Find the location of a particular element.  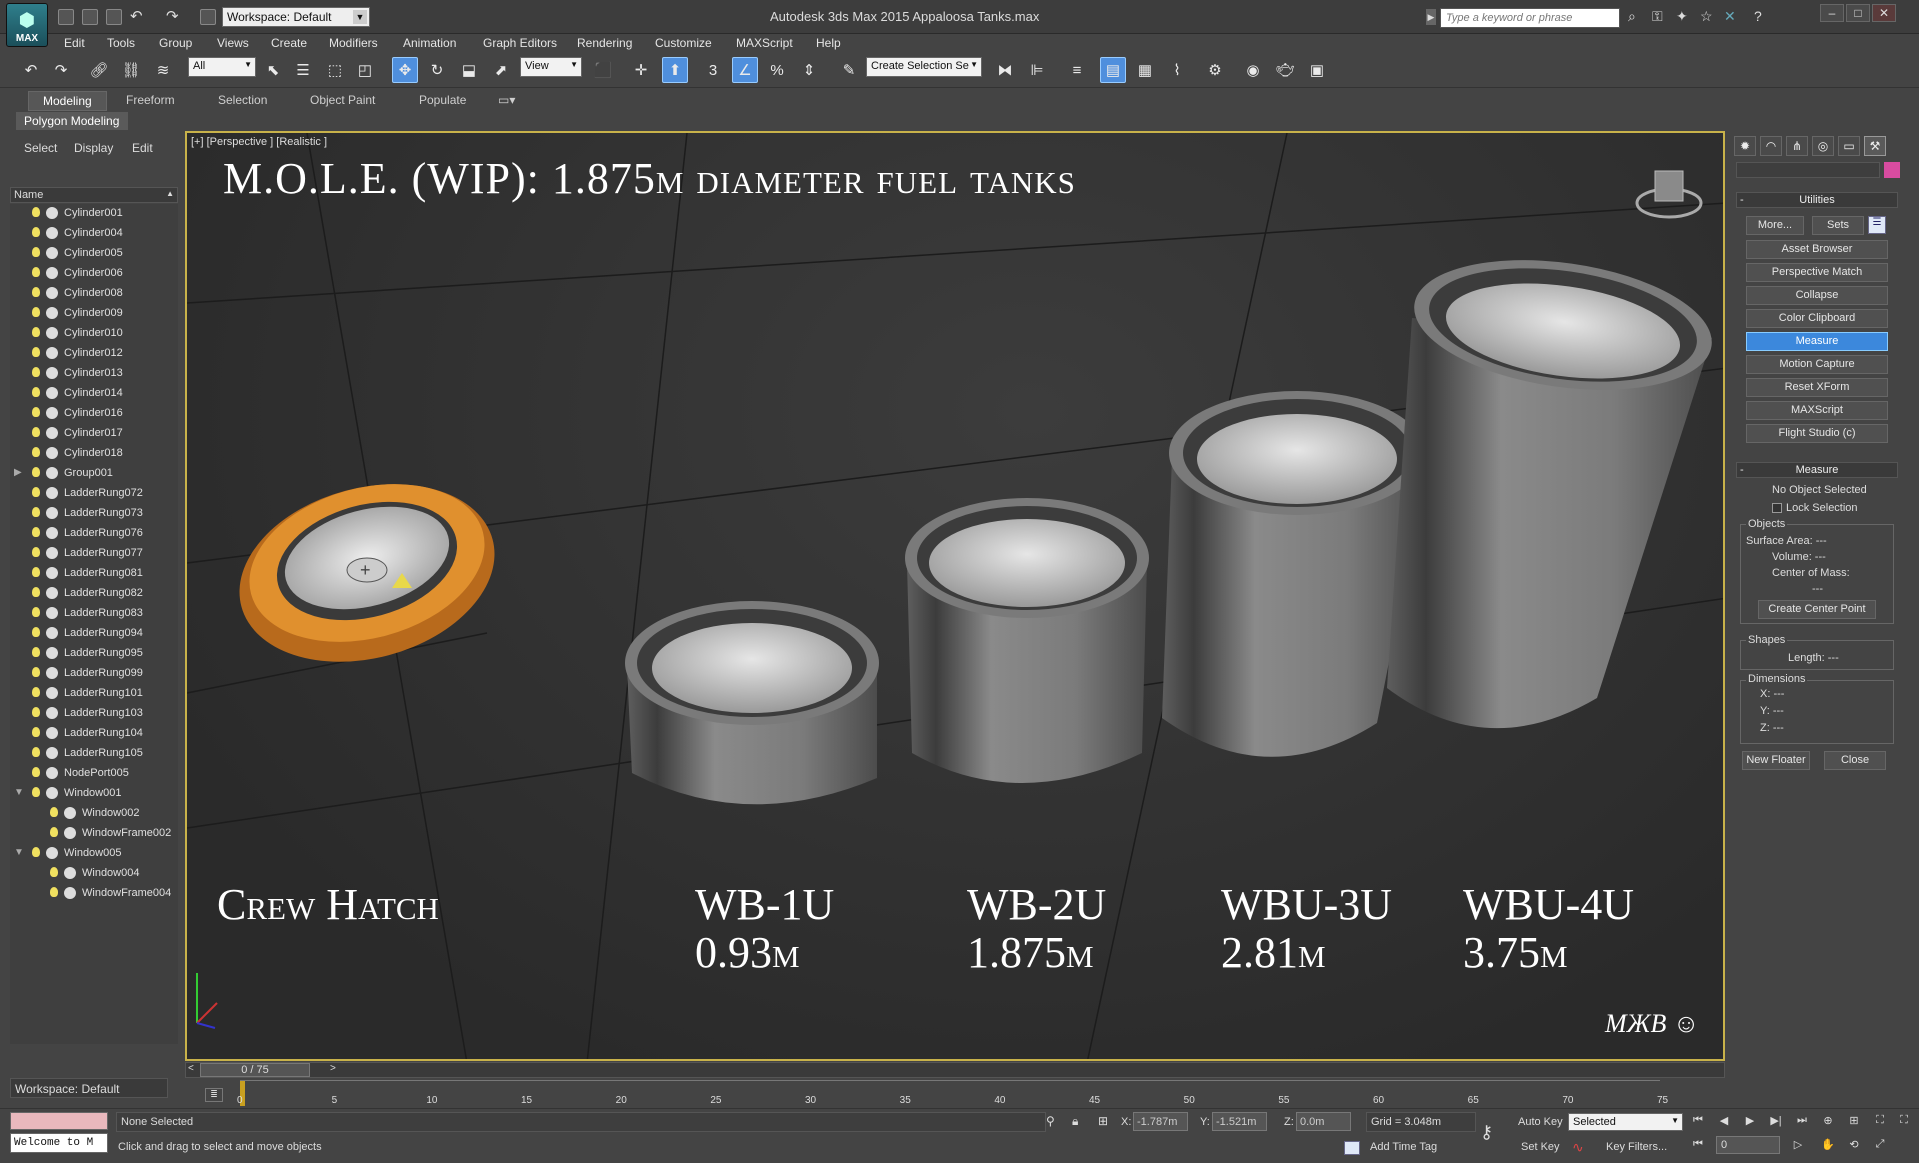

explorer-row: WindowFrame004 is located at coordinates (94, 894).